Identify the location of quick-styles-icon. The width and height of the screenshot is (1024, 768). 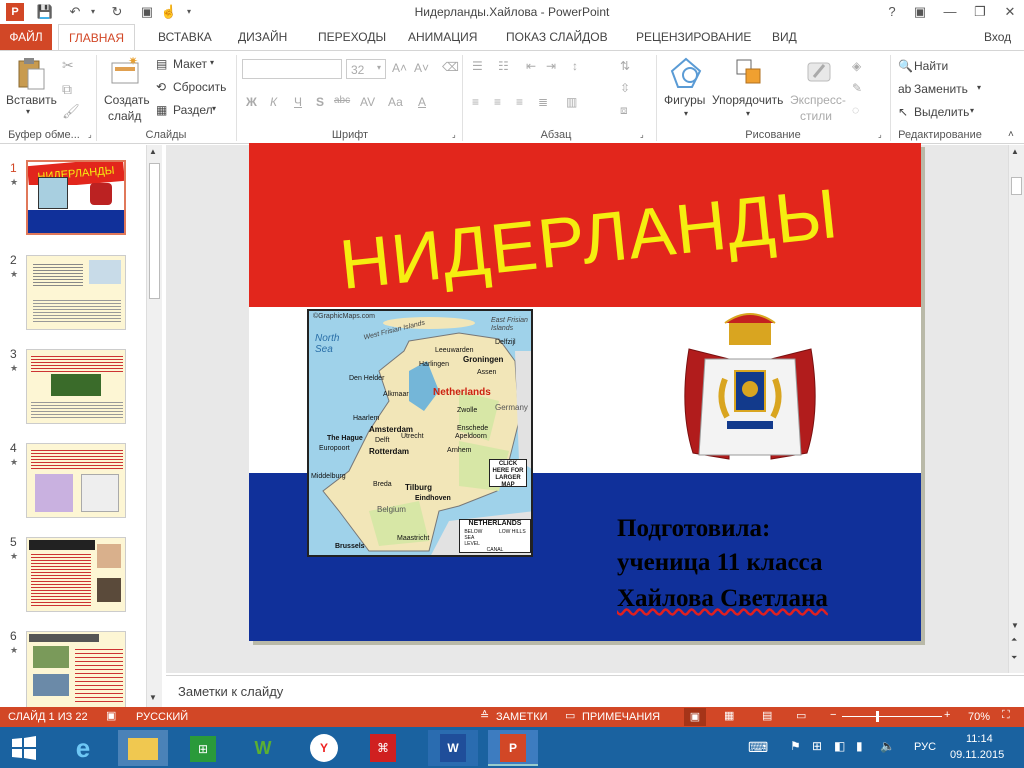
(819, 72).